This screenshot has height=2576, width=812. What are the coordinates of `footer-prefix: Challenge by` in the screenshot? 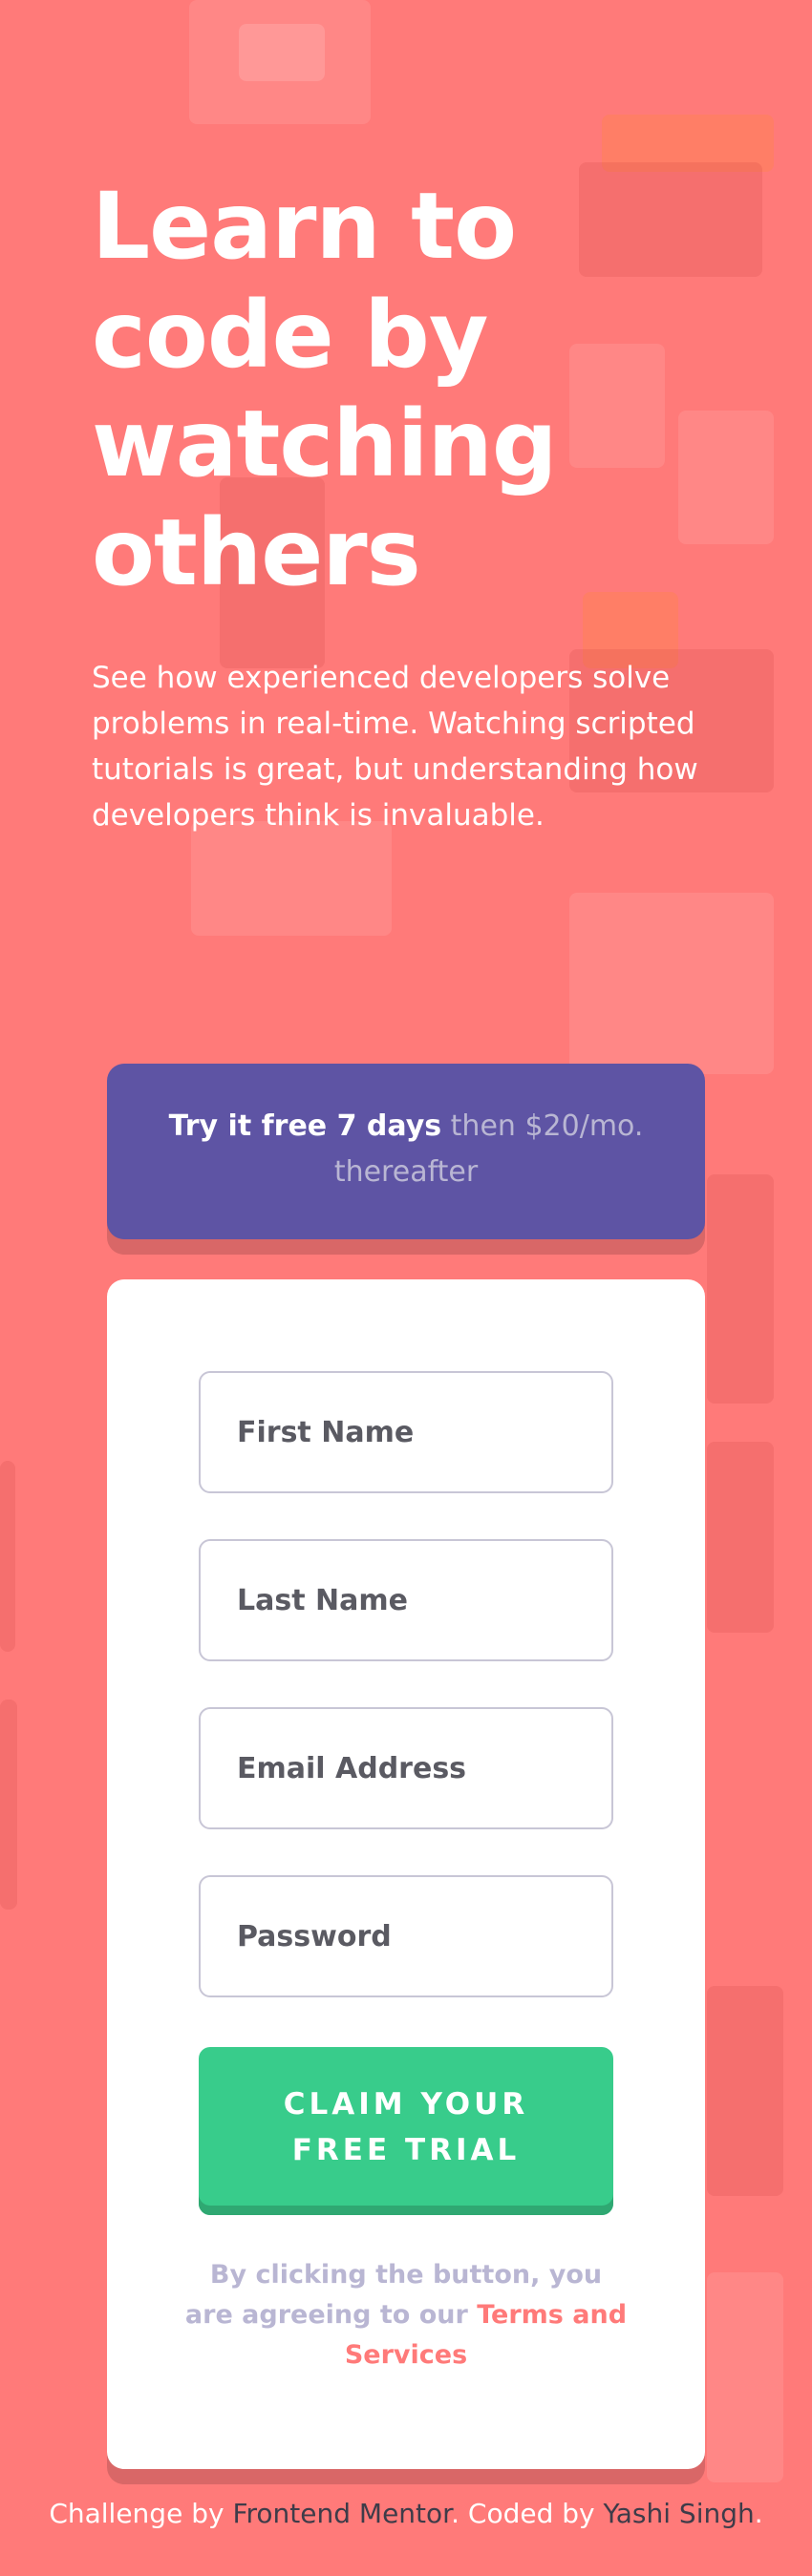 It's located at (136, 2513).